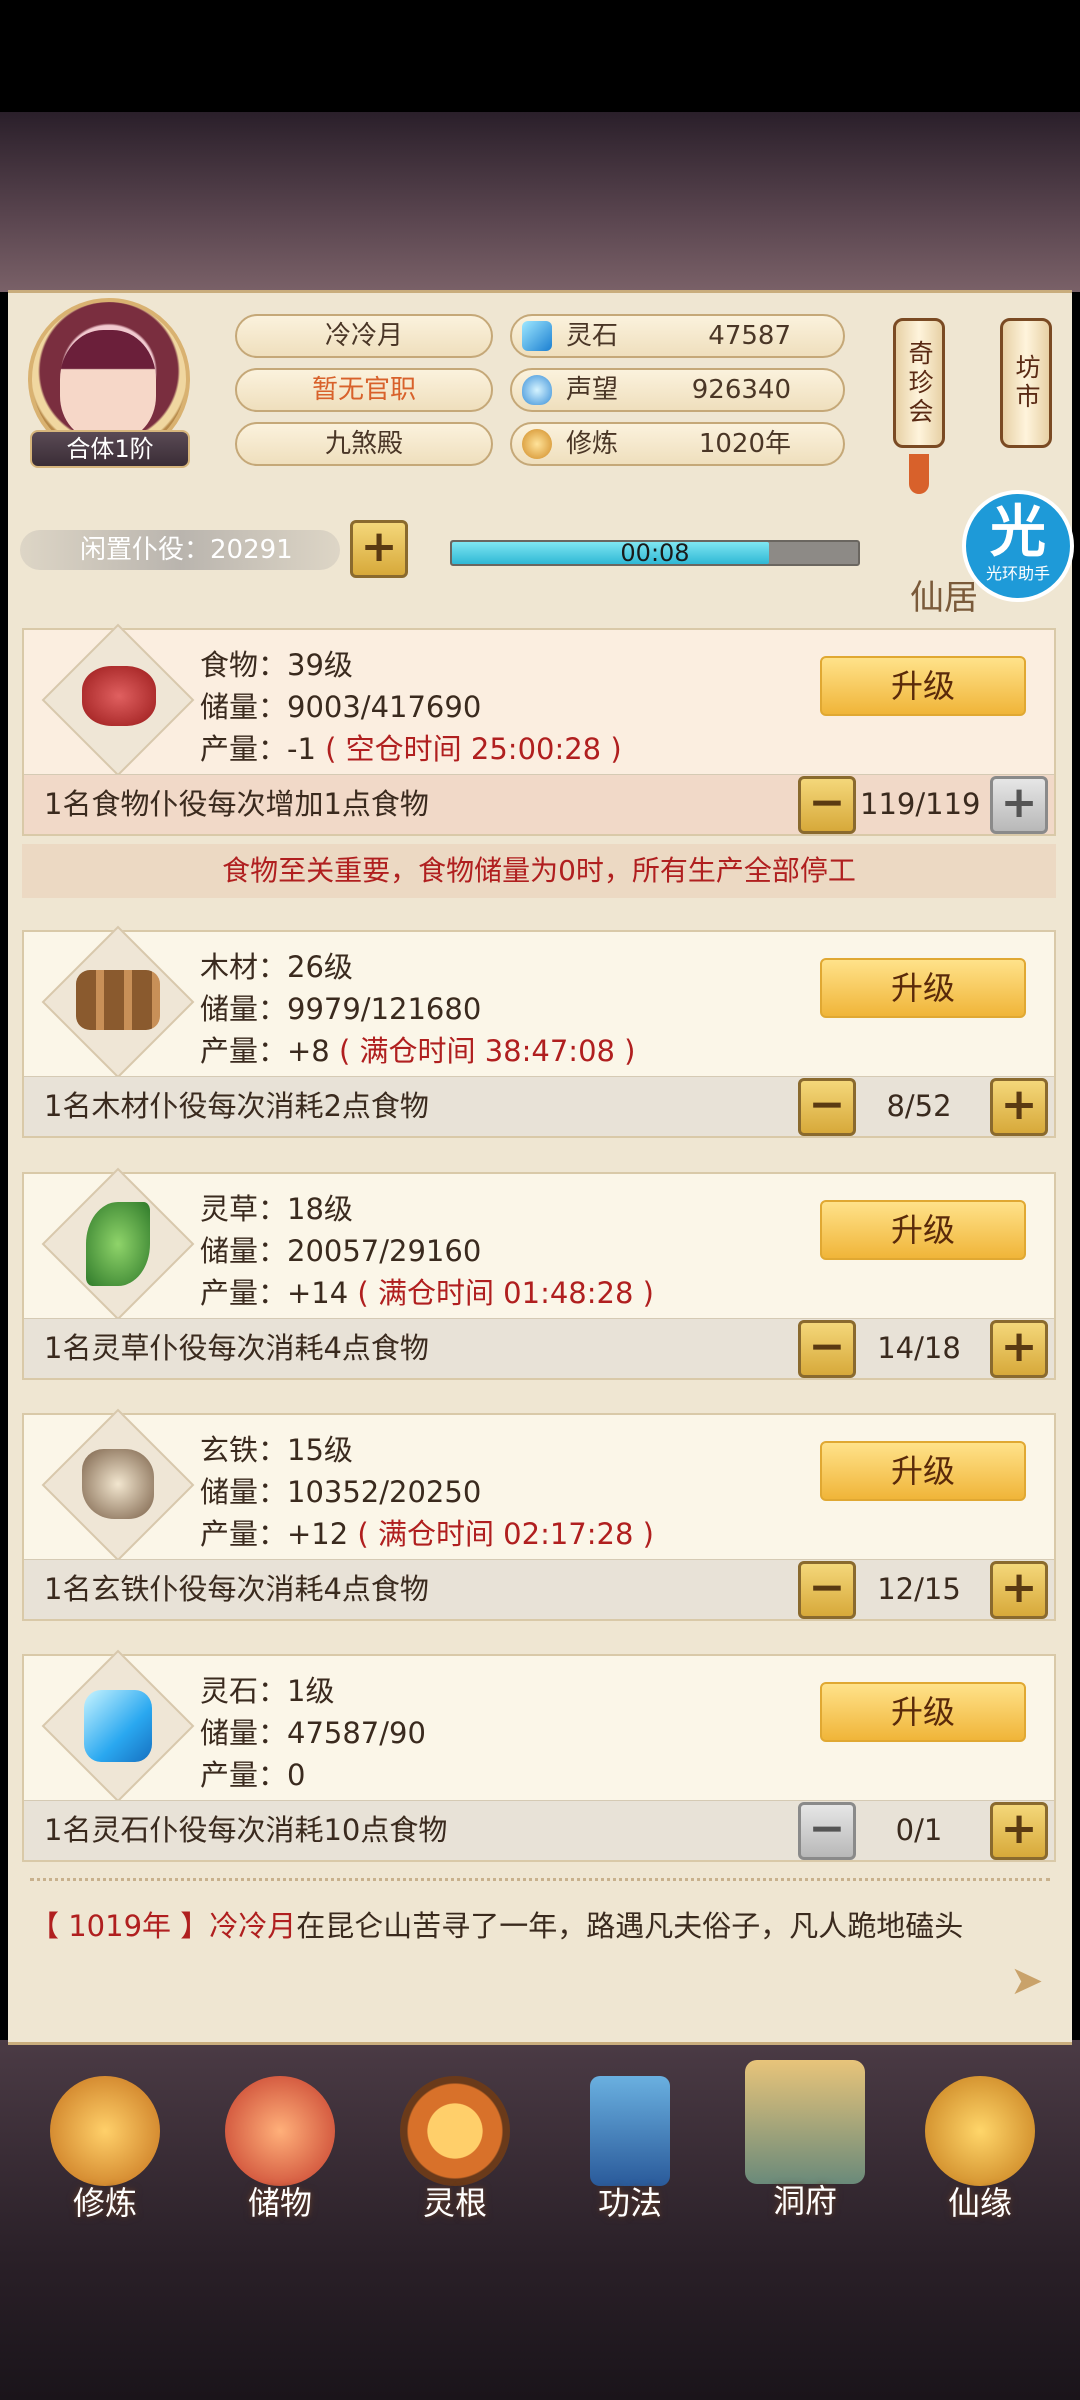 Image resolution: width=1080 pixels, height=2400 pixels. I want to click on resource-level: 食物：39级, so click(276, 665).